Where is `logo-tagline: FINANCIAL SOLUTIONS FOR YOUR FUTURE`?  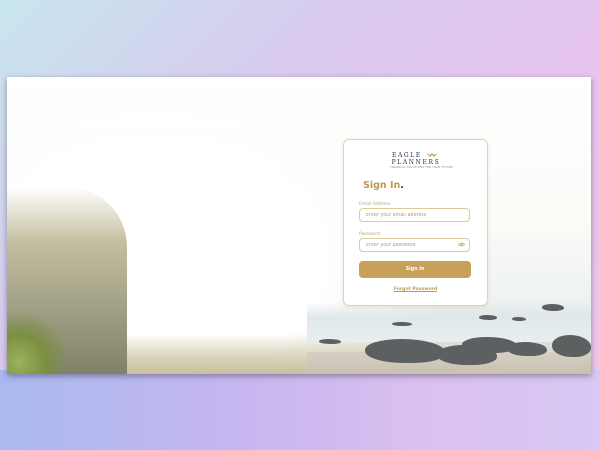 logo-tagline: FINANCIAL SOLUTIONS FOR YOUR FUTURE is located at coordinates (422, 167).